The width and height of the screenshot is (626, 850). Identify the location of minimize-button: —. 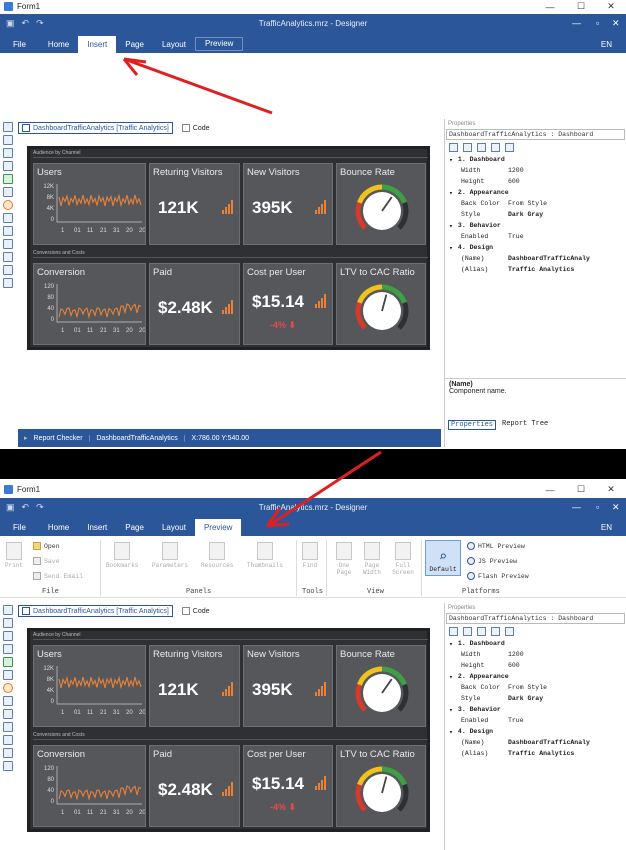
(550, 489).